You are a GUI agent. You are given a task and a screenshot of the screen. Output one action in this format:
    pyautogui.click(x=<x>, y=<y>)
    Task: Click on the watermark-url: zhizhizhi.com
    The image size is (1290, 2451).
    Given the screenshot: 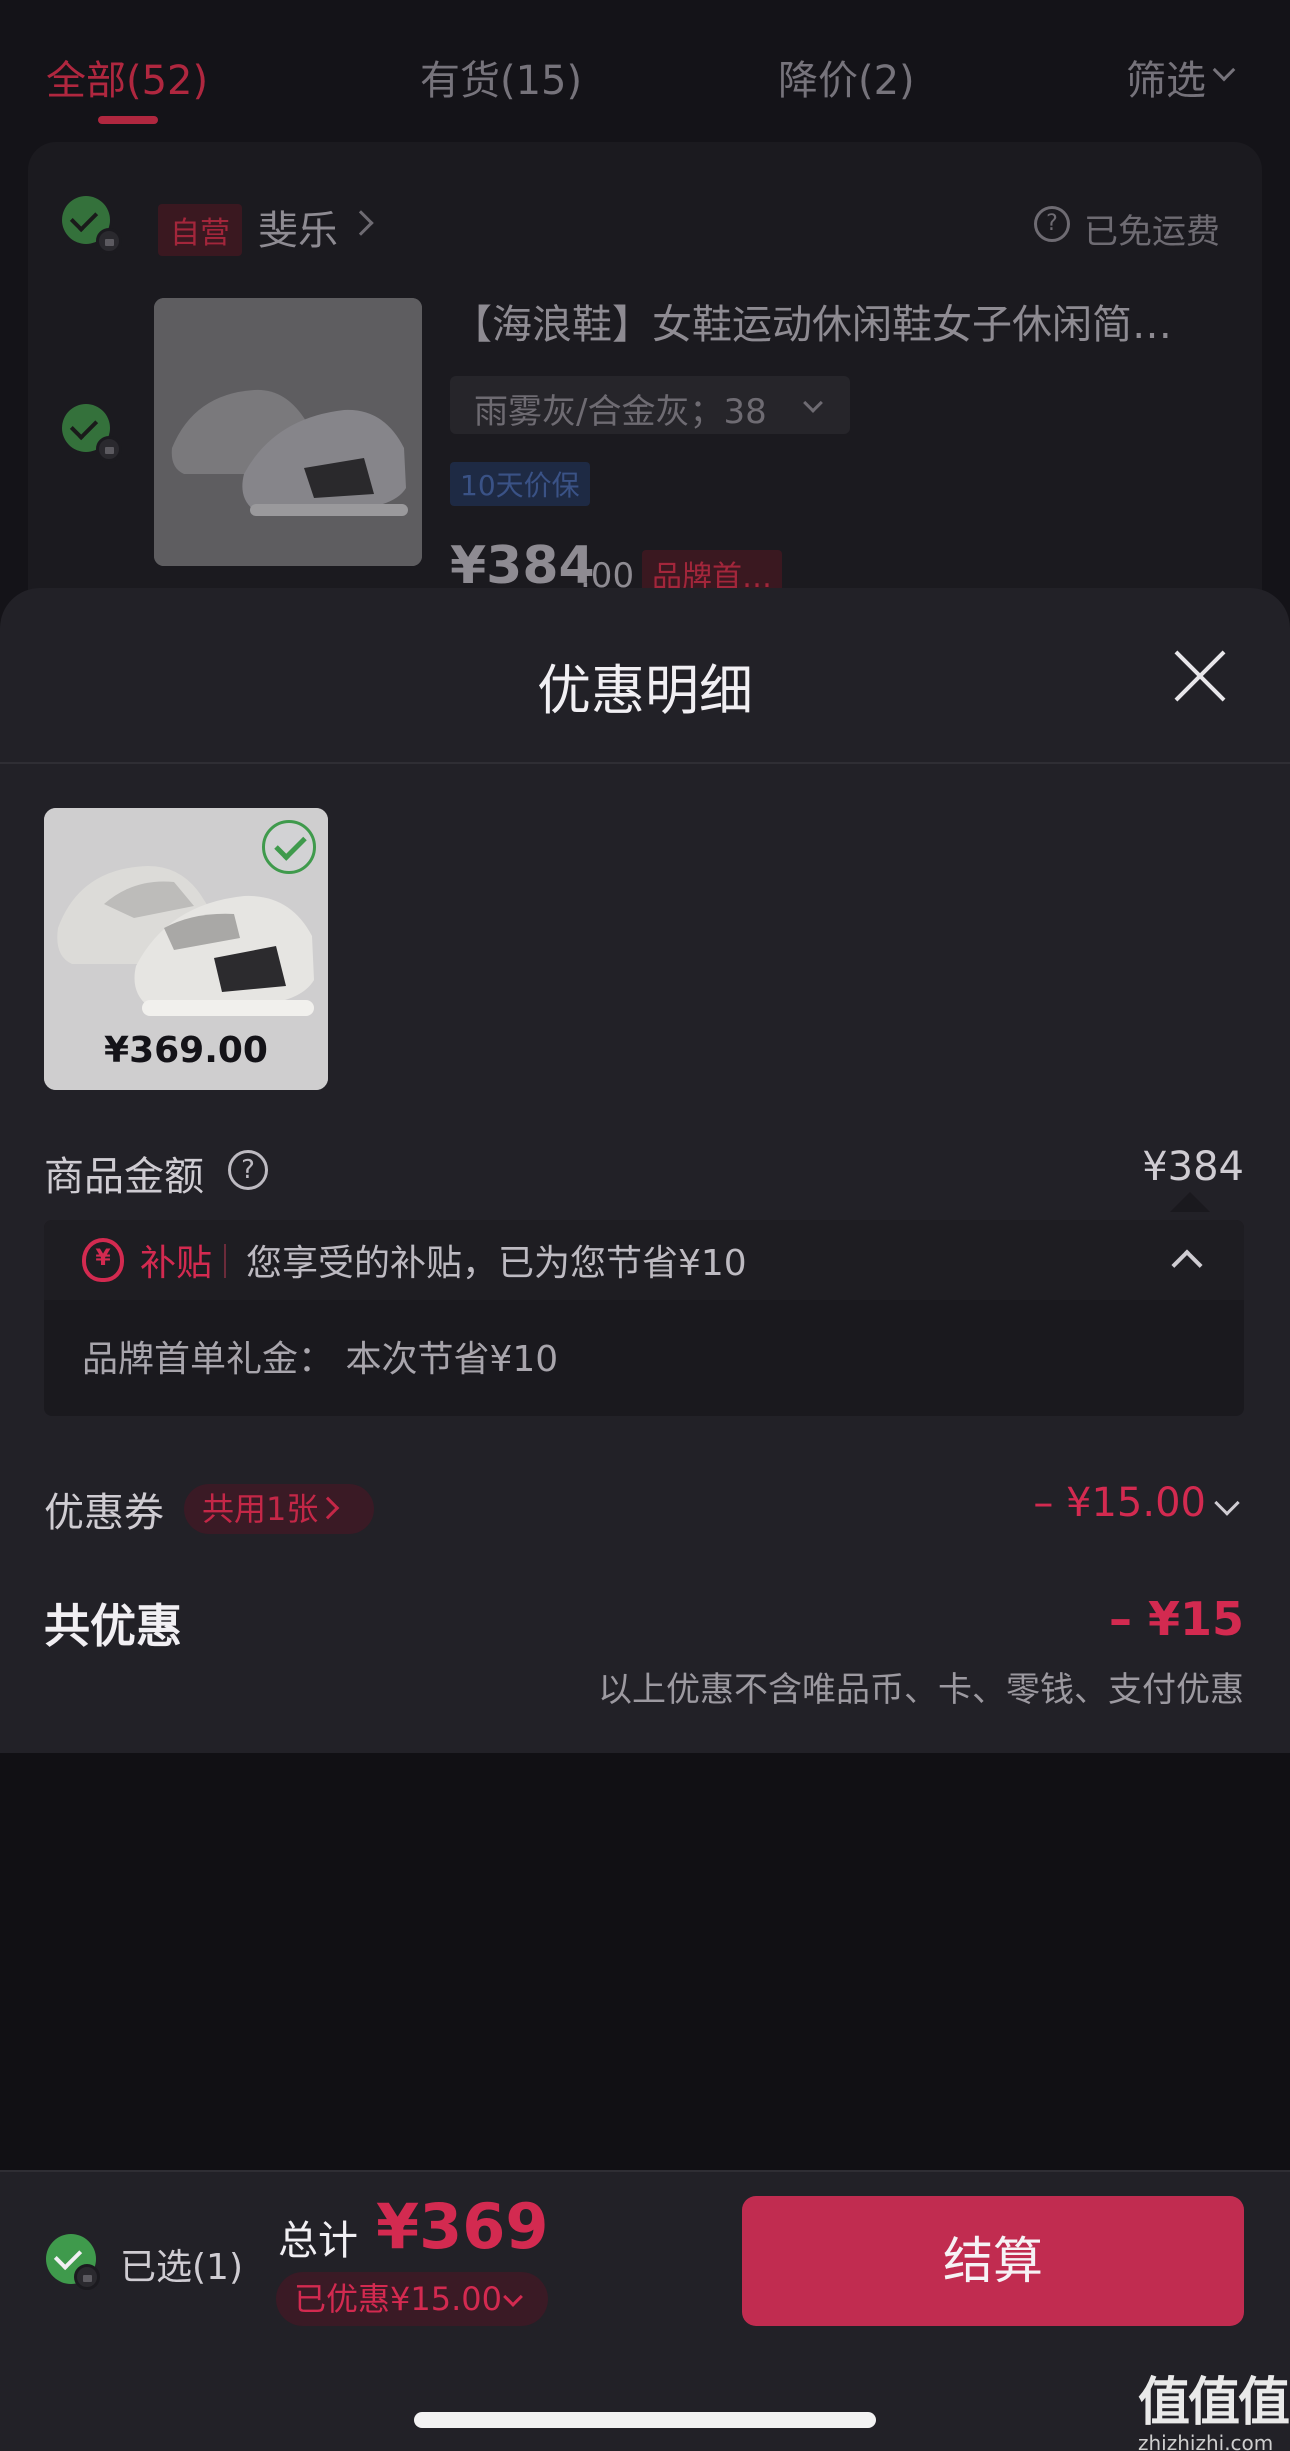 What is the action you would take?
    pyautogui.click(x=1206, y=2441)
    